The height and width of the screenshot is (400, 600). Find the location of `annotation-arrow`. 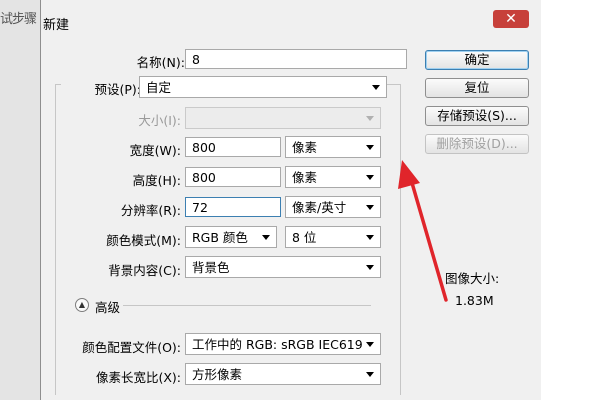

annotation-arrow is located at coordinates (423, 231).